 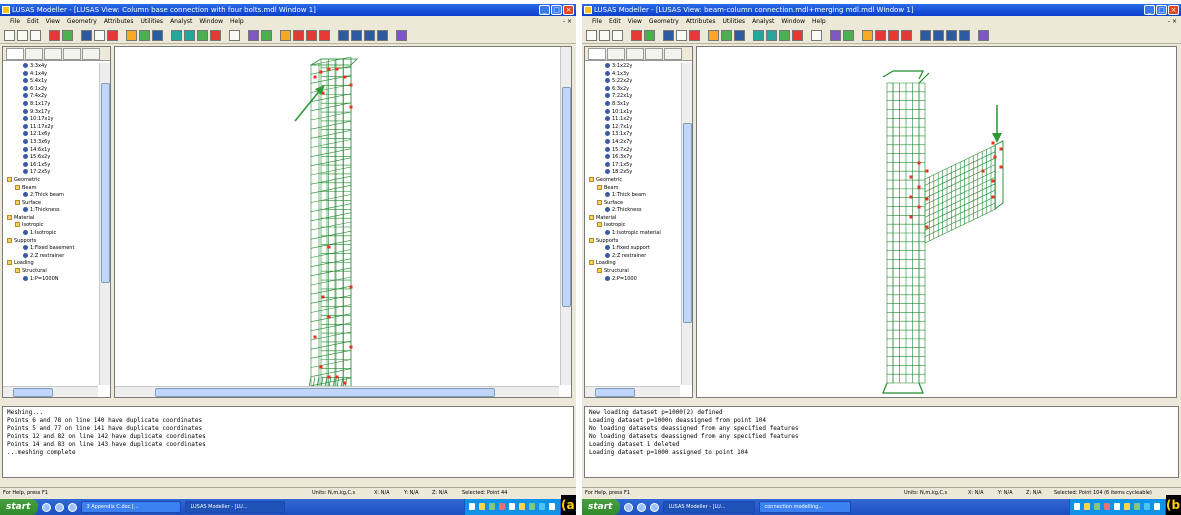 I want to click on tree-attribute-item: 3:3x4y, so click(x=50, y=67).